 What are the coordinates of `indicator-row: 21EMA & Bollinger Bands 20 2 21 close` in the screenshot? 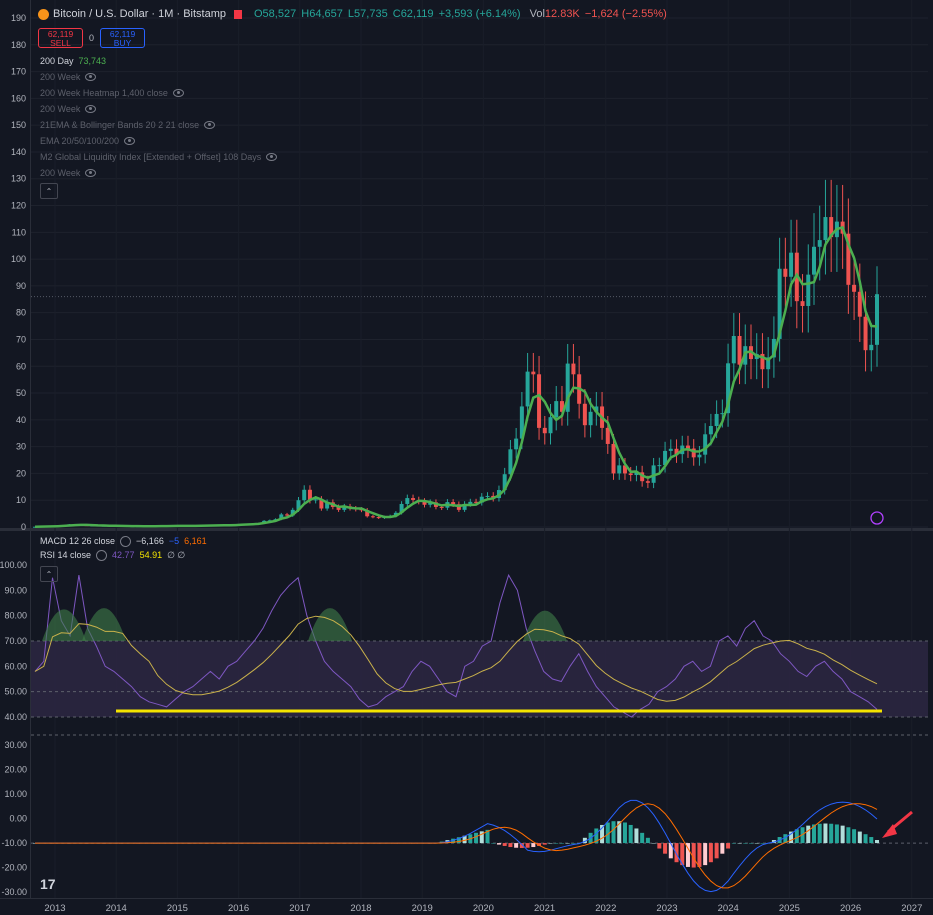 It's located at (128, 125).